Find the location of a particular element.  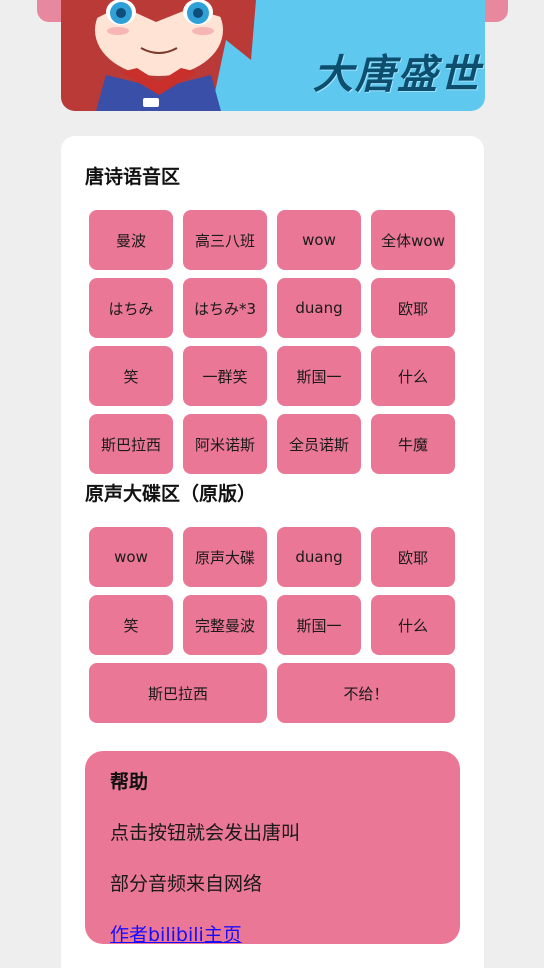

section-title-tang-poems: 唐诗语音区 is located at coordinates (133, 177).